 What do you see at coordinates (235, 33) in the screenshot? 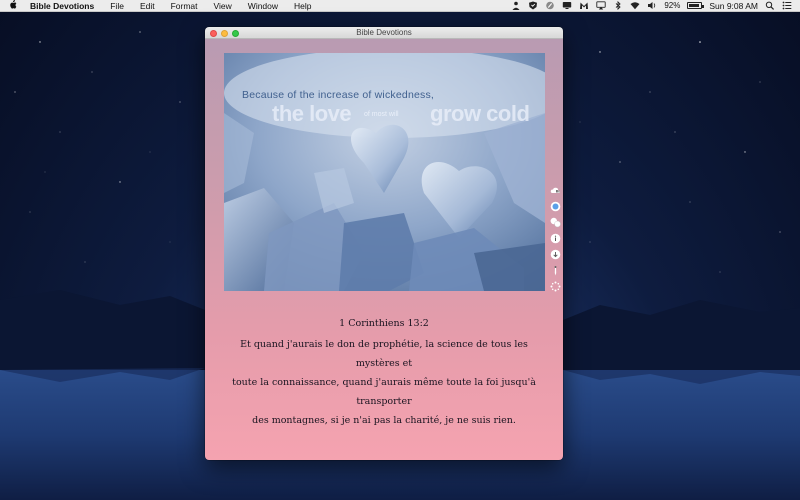
I see `maximize-button` at bounding box center [235, 33].